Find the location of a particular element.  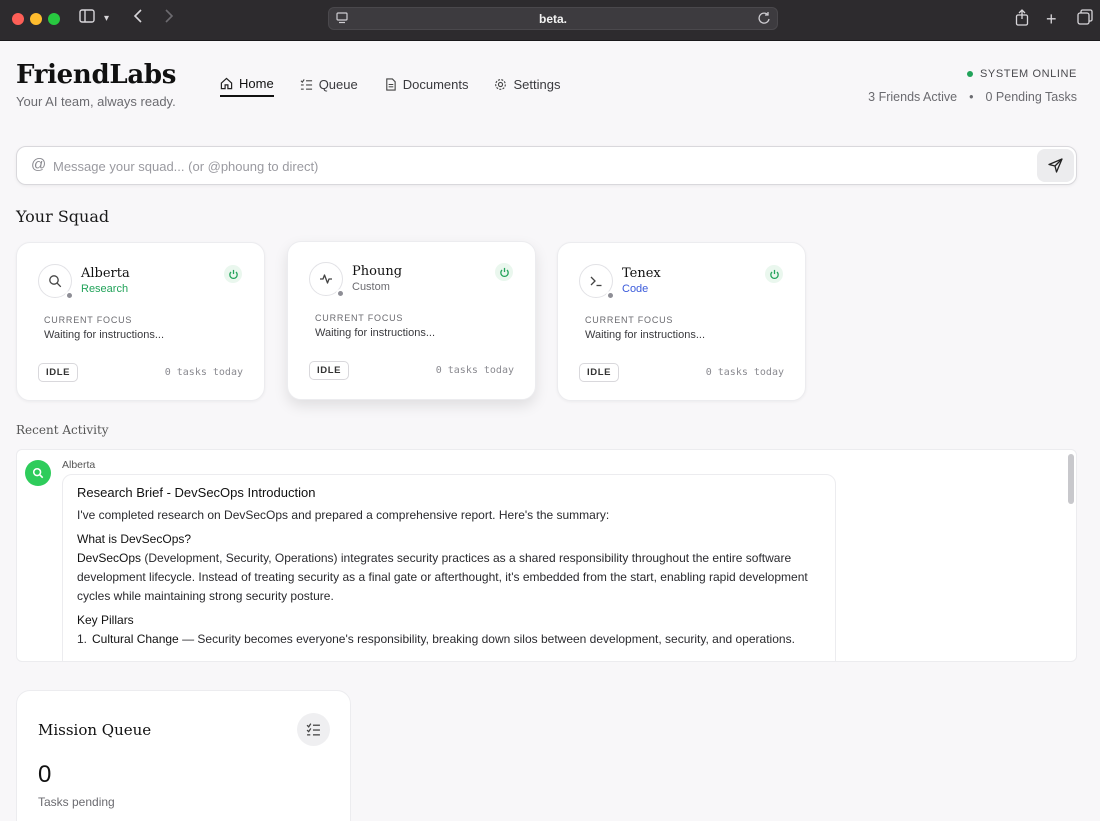

friend-name: Phoung is located at coordinates (377, 271).